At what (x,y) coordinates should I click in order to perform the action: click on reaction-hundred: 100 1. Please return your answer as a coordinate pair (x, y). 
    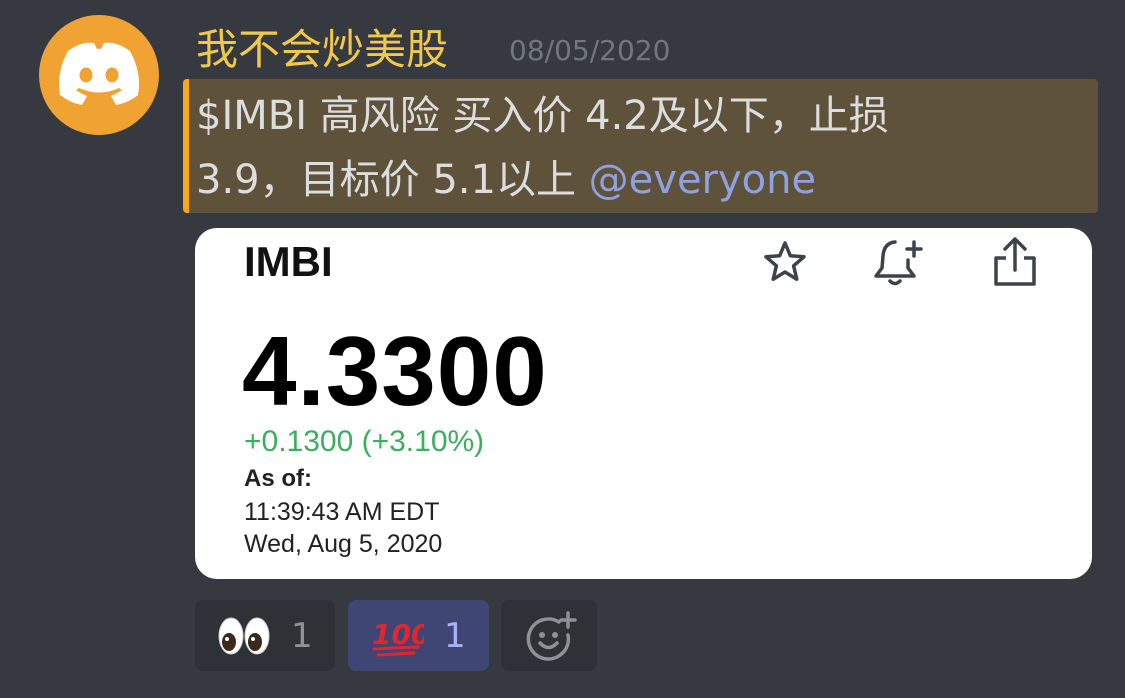
    Looking at the image, I should click on (418, 635).